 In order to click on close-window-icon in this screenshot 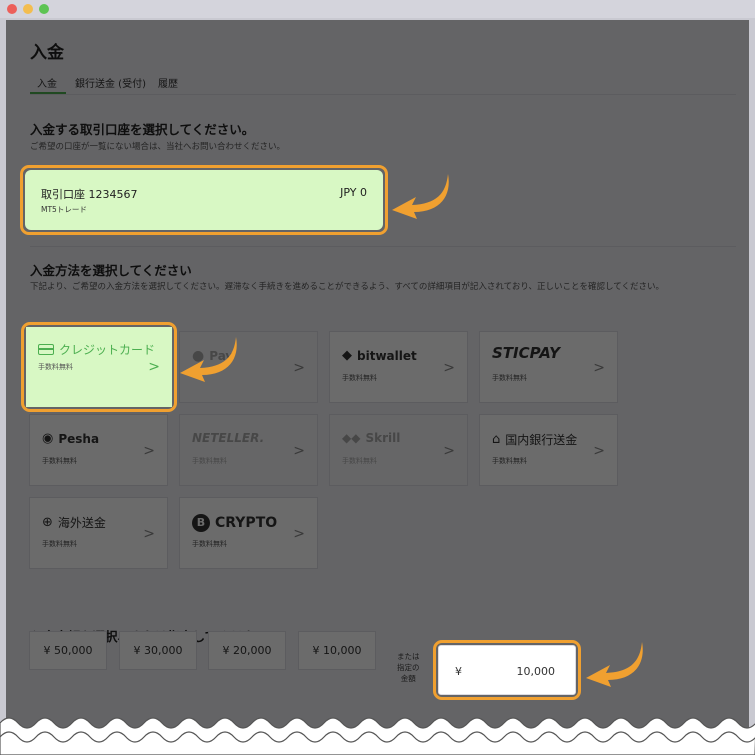, I will do `click(12, 9)`.